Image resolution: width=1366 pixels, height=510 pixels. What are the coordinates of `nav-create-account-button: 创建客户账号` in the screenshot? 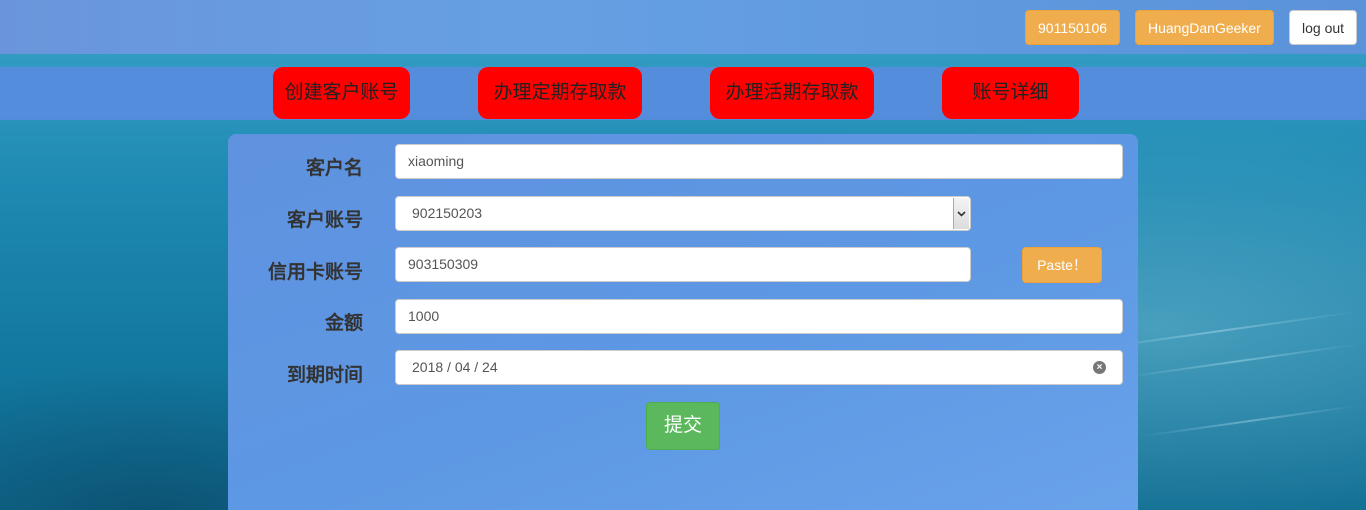 It's located at (341, 93).